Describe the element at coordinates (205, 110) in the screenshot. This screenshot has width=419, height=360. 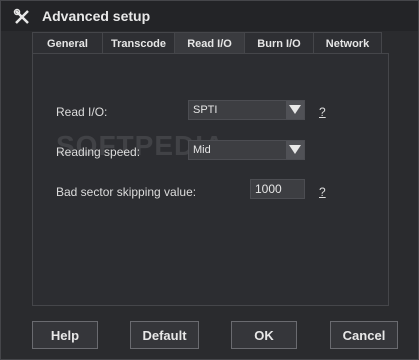
I see `read-io-value: SPTI` at that location.